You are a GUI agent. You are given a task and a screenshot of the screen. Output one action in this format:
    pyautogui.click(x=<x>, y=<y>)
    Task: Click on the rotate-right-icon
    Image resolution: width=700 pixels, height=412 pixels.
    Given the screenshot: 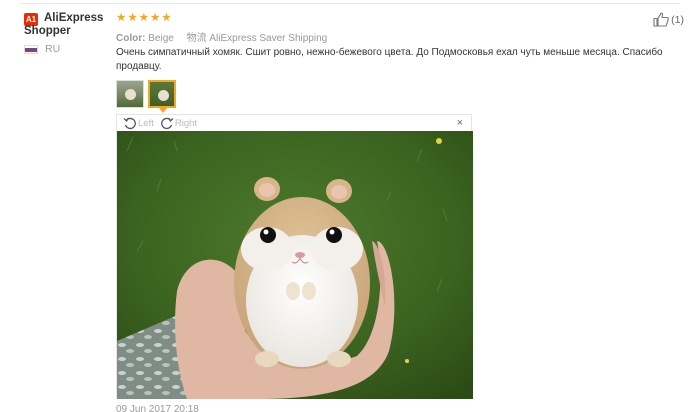 What is the action you would take?
    pyautogui.click(x=167, y=123)
    